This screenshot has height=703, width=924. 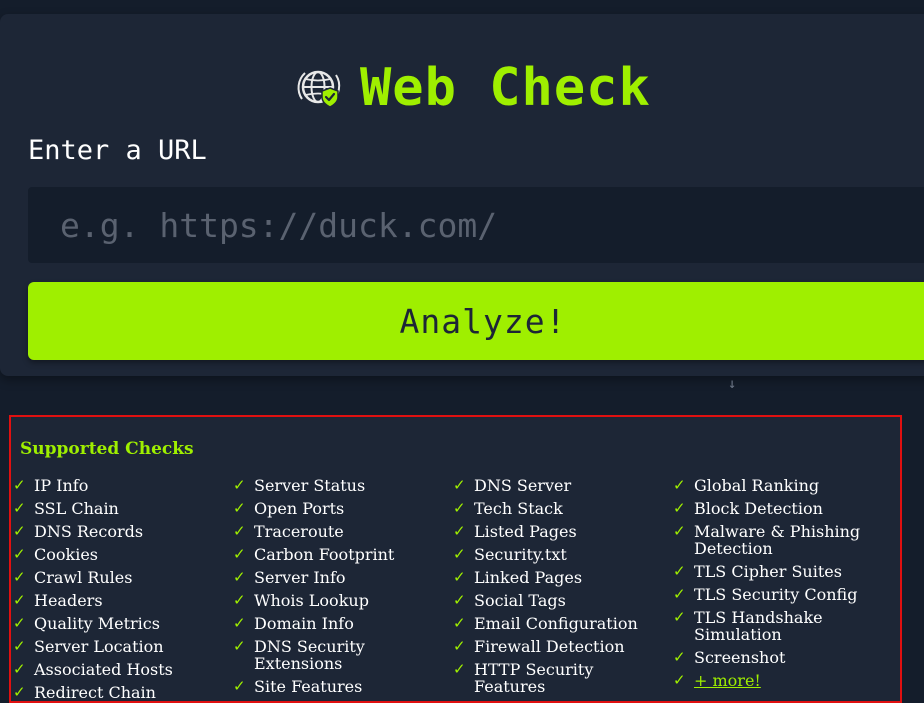 What do you see at coordinates (83, 577) in the screenshot?
I see `check-item-label: Crawl Rules` at bounding box center [83, 577].